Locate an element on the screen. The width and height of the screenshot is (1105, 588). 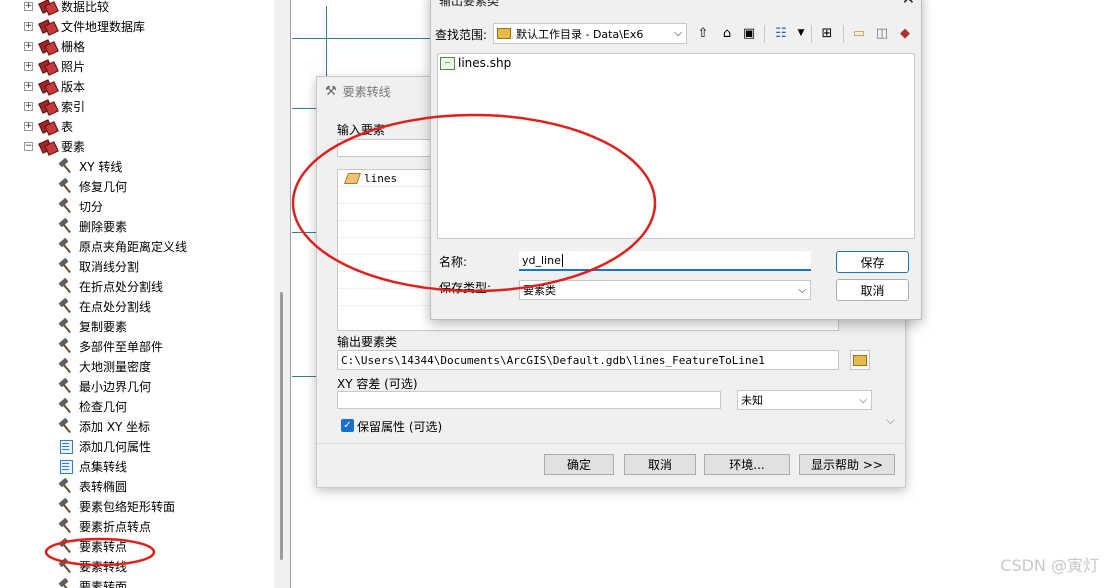
tree-tool-label: 大地测量密度 is located at coordinates (115, 366).